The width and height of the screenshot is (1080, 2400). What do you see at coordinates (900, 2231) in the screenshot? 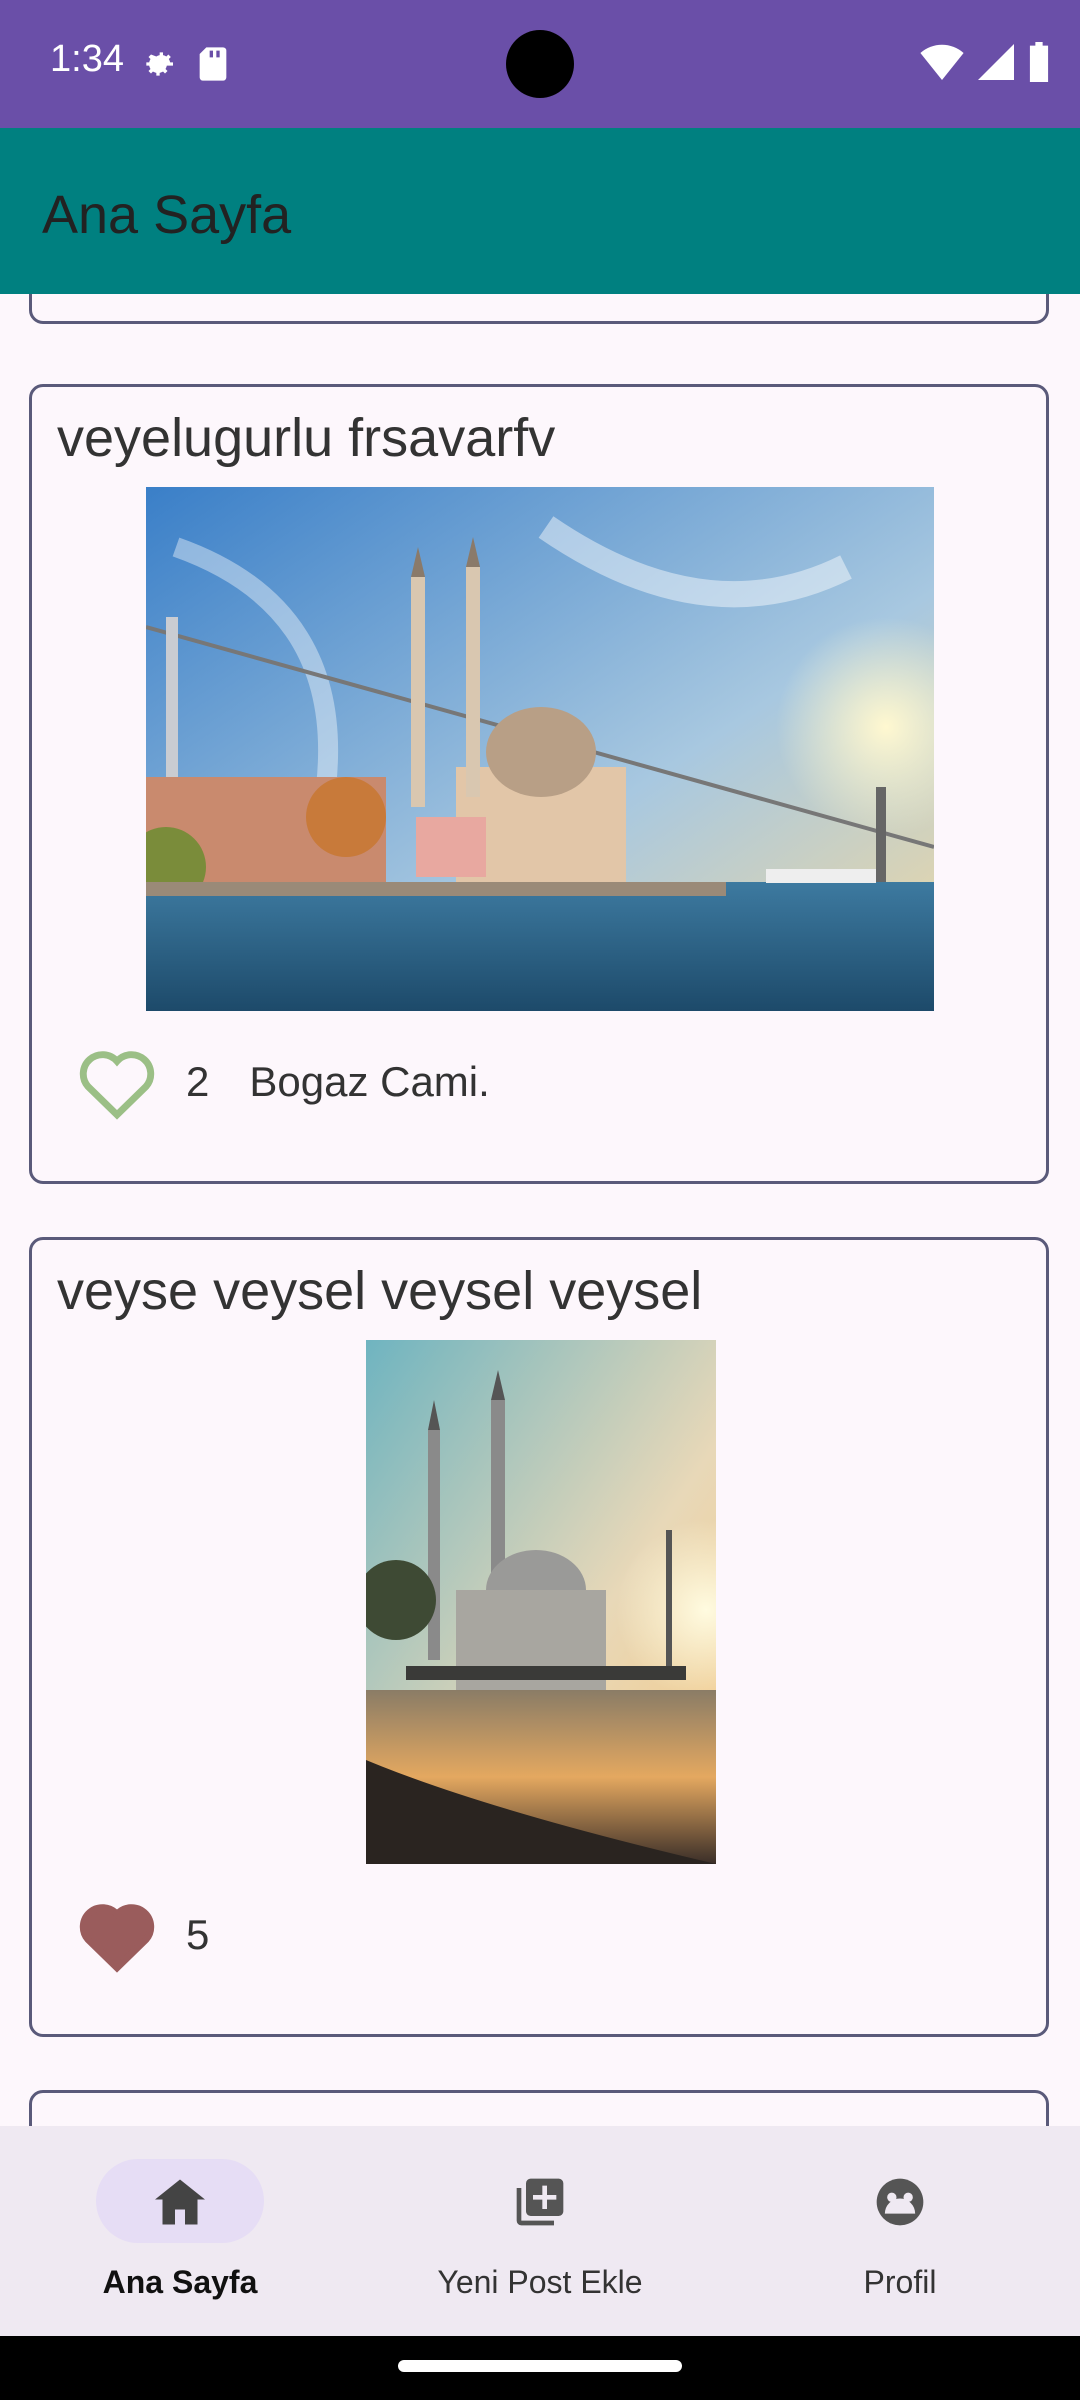
I see `nav-item-profile: Profil` at bounding box center [900, 2231].